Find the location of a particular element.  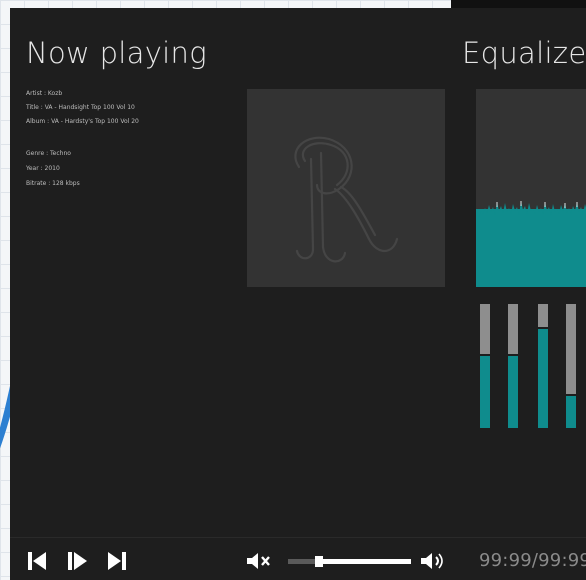

album-label: Album : VA - Hardsty's Top 100 Vol 20 is located at coordinates (82, 121).